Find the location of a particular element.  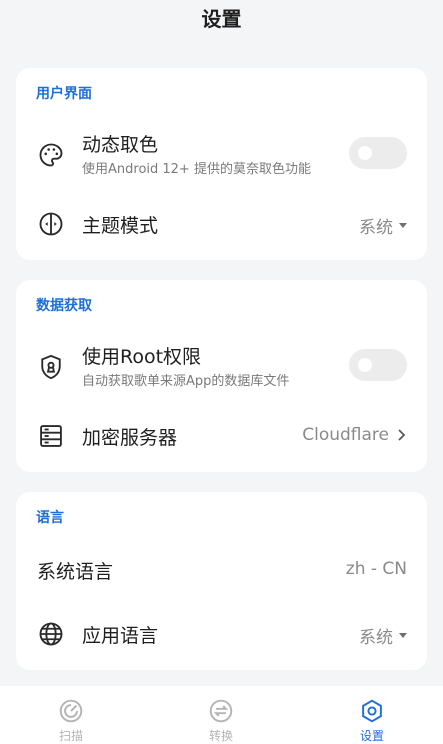

system-language-value: zh - CN is located at coordinates (376, 569).